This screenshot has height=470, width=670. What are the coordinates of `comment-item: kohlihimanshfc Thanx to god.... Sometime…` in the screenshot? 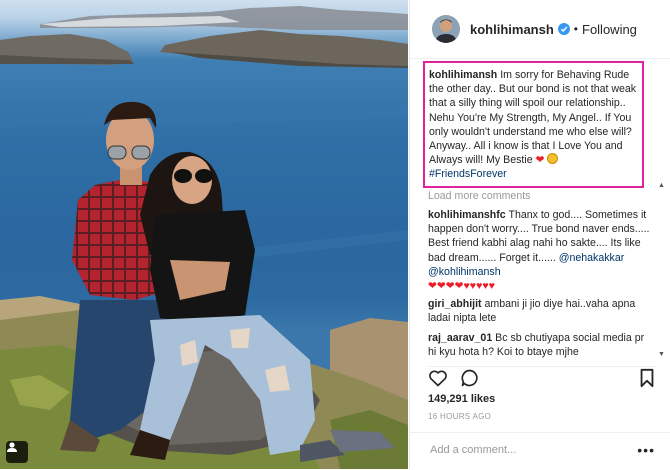 It's located at (539, 250).